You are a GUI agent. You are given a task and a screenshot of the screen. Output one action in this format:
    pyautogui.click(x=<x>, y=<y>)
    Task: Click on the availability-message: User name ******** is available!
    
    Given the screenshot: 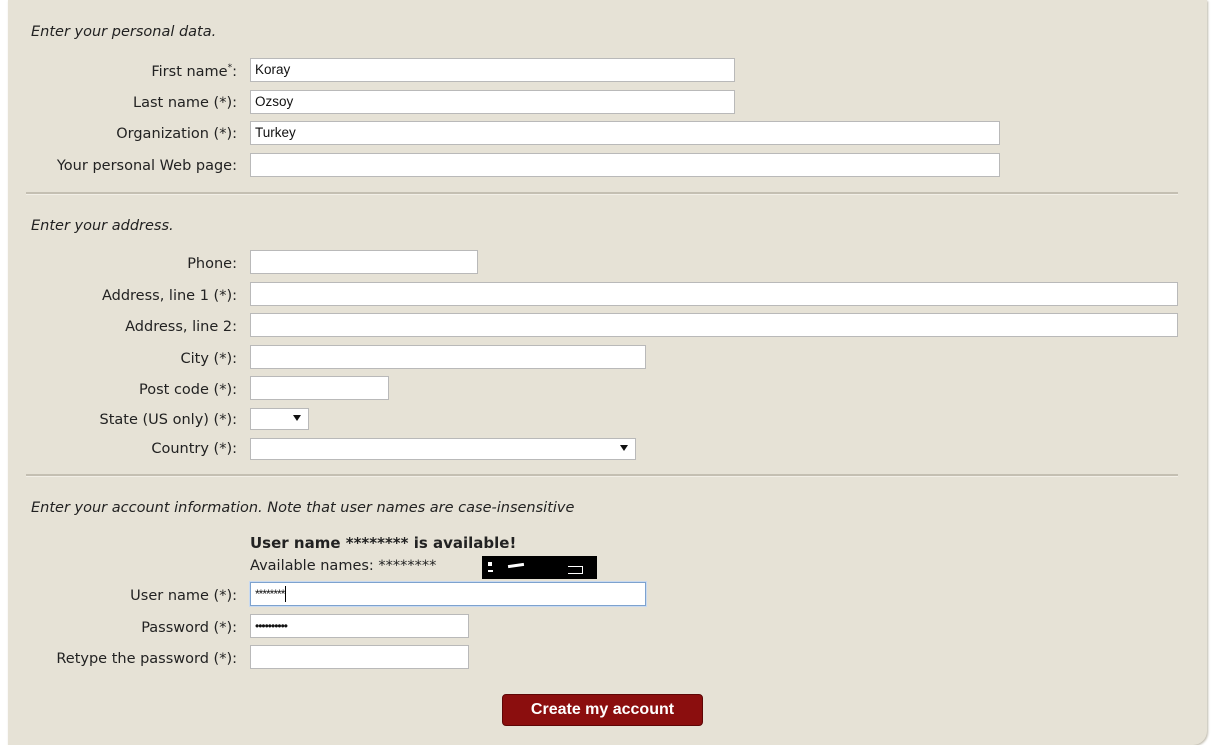 What is the action you would take?
    pyautogui.click(x=383, y=543)
    